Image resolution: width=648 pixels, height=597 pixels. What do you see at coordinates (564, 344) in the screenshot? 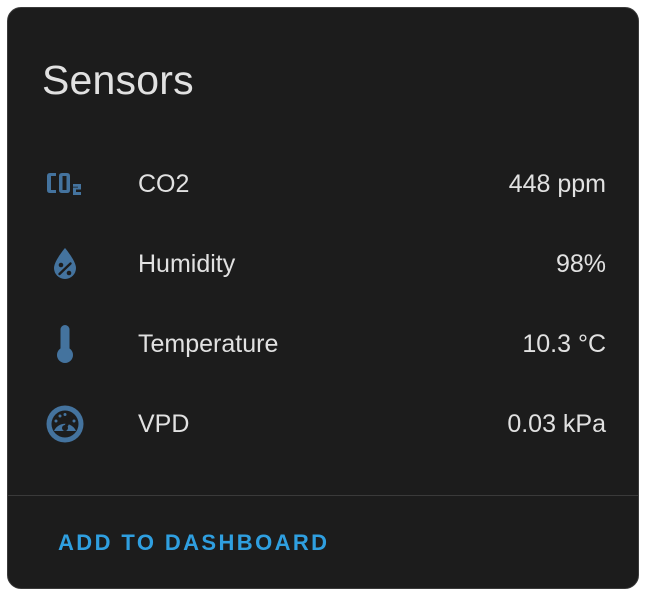
I see `sensor-value: 10.3 °C` at bounding box center [564, 344].